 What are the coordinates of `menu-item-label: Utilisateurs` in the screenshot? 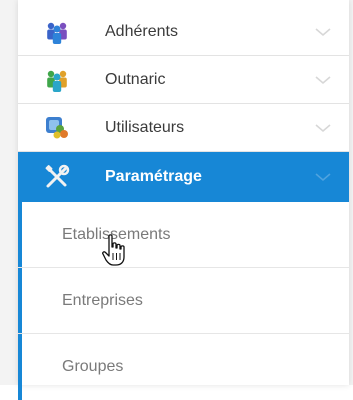 It's located at (145, 127).